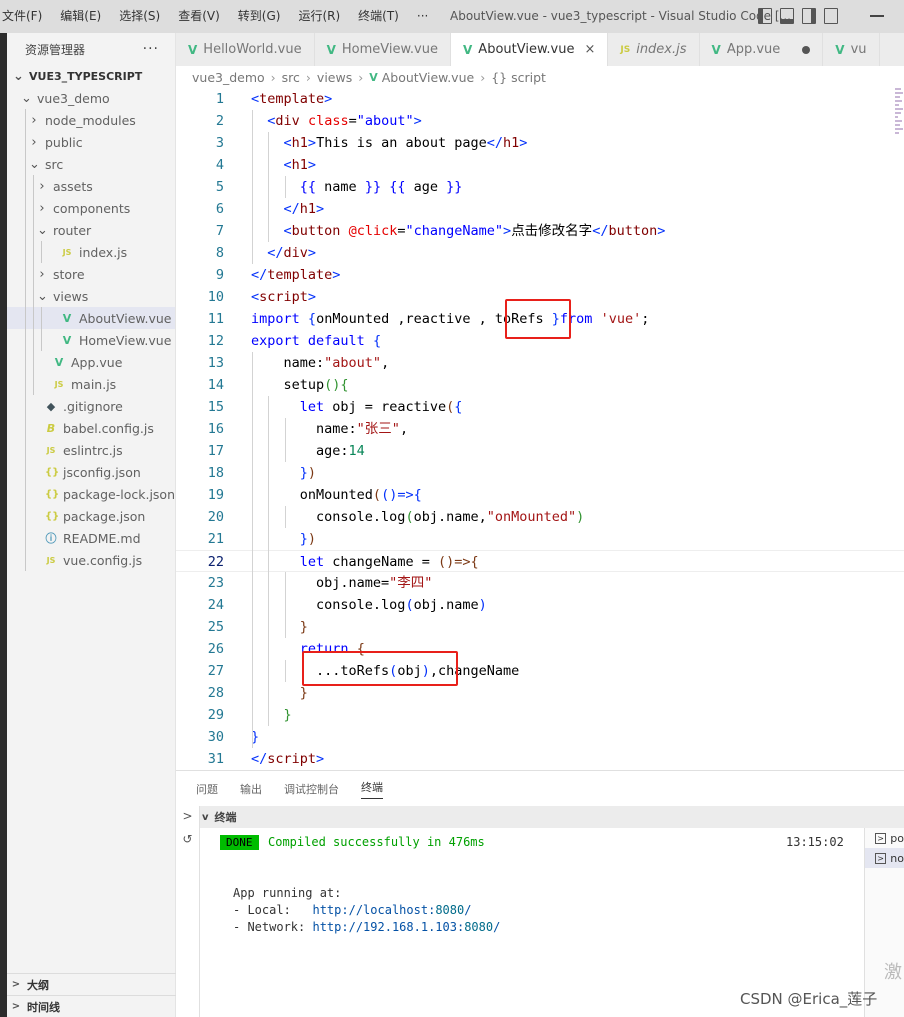  What do you see at coordinates (540, 539) in the screenshot?
I see `code-line: 21 })` at bounding box center [540, 539].